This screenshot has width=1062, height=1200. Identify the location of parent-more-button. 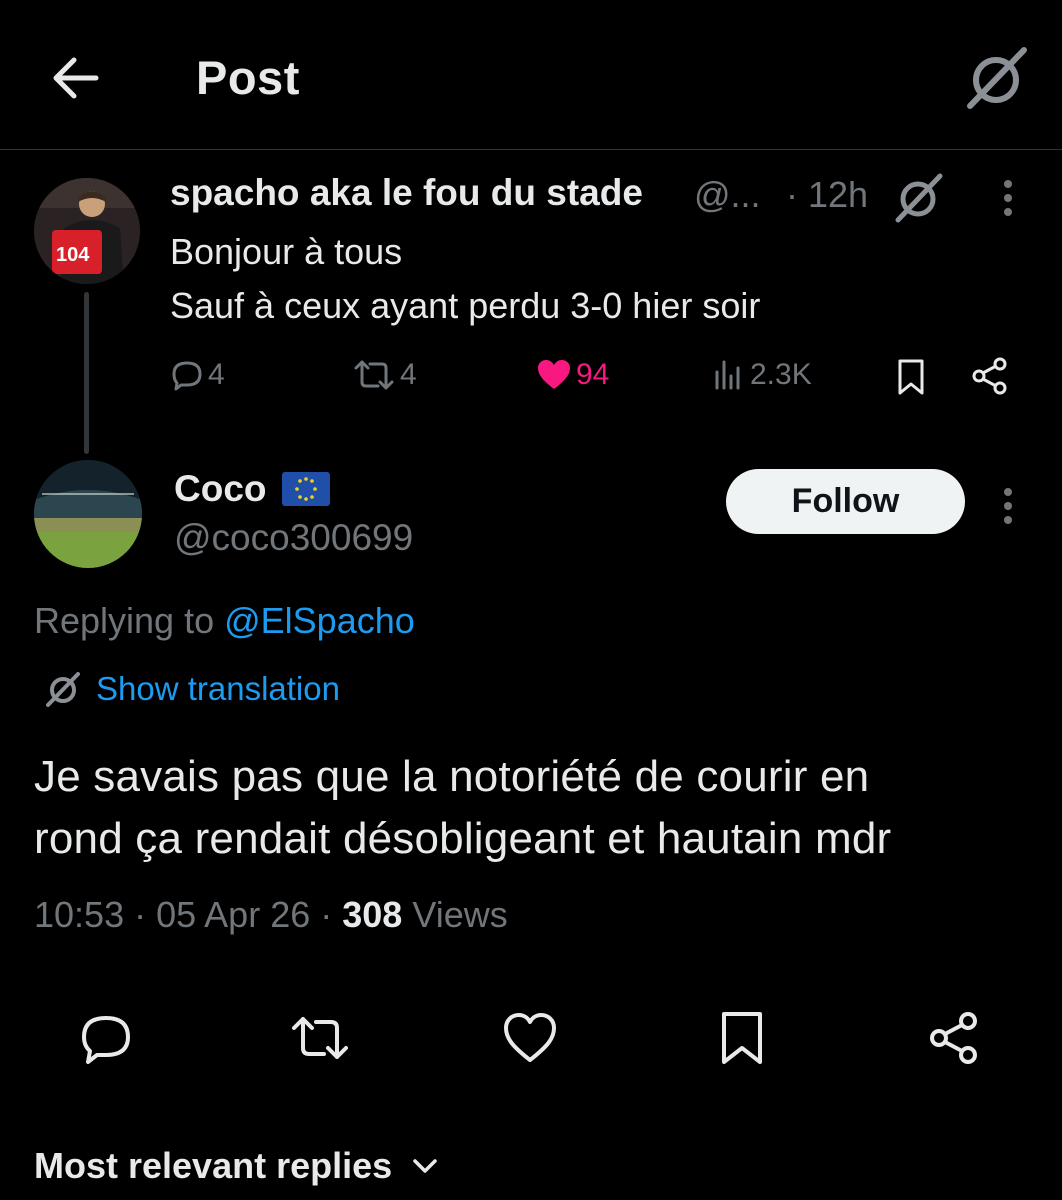
(1008, 198).